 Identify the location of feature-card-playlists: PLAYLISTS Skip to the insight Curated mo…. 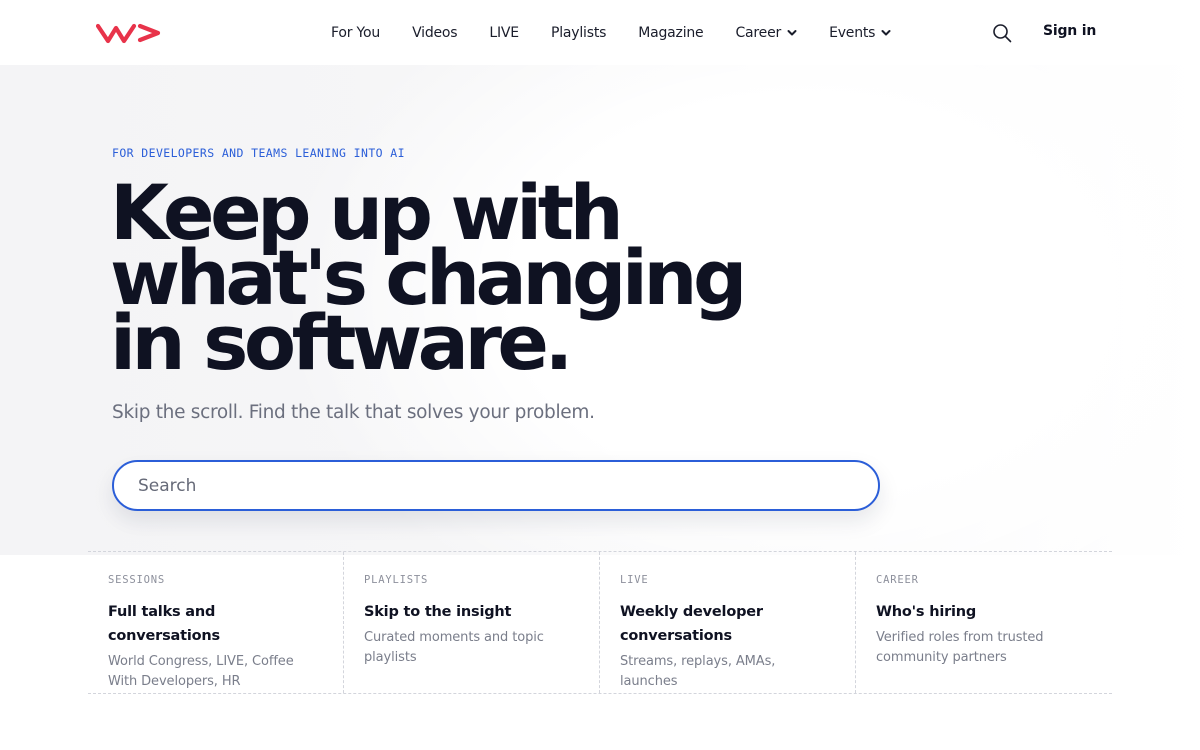
(472, 622).